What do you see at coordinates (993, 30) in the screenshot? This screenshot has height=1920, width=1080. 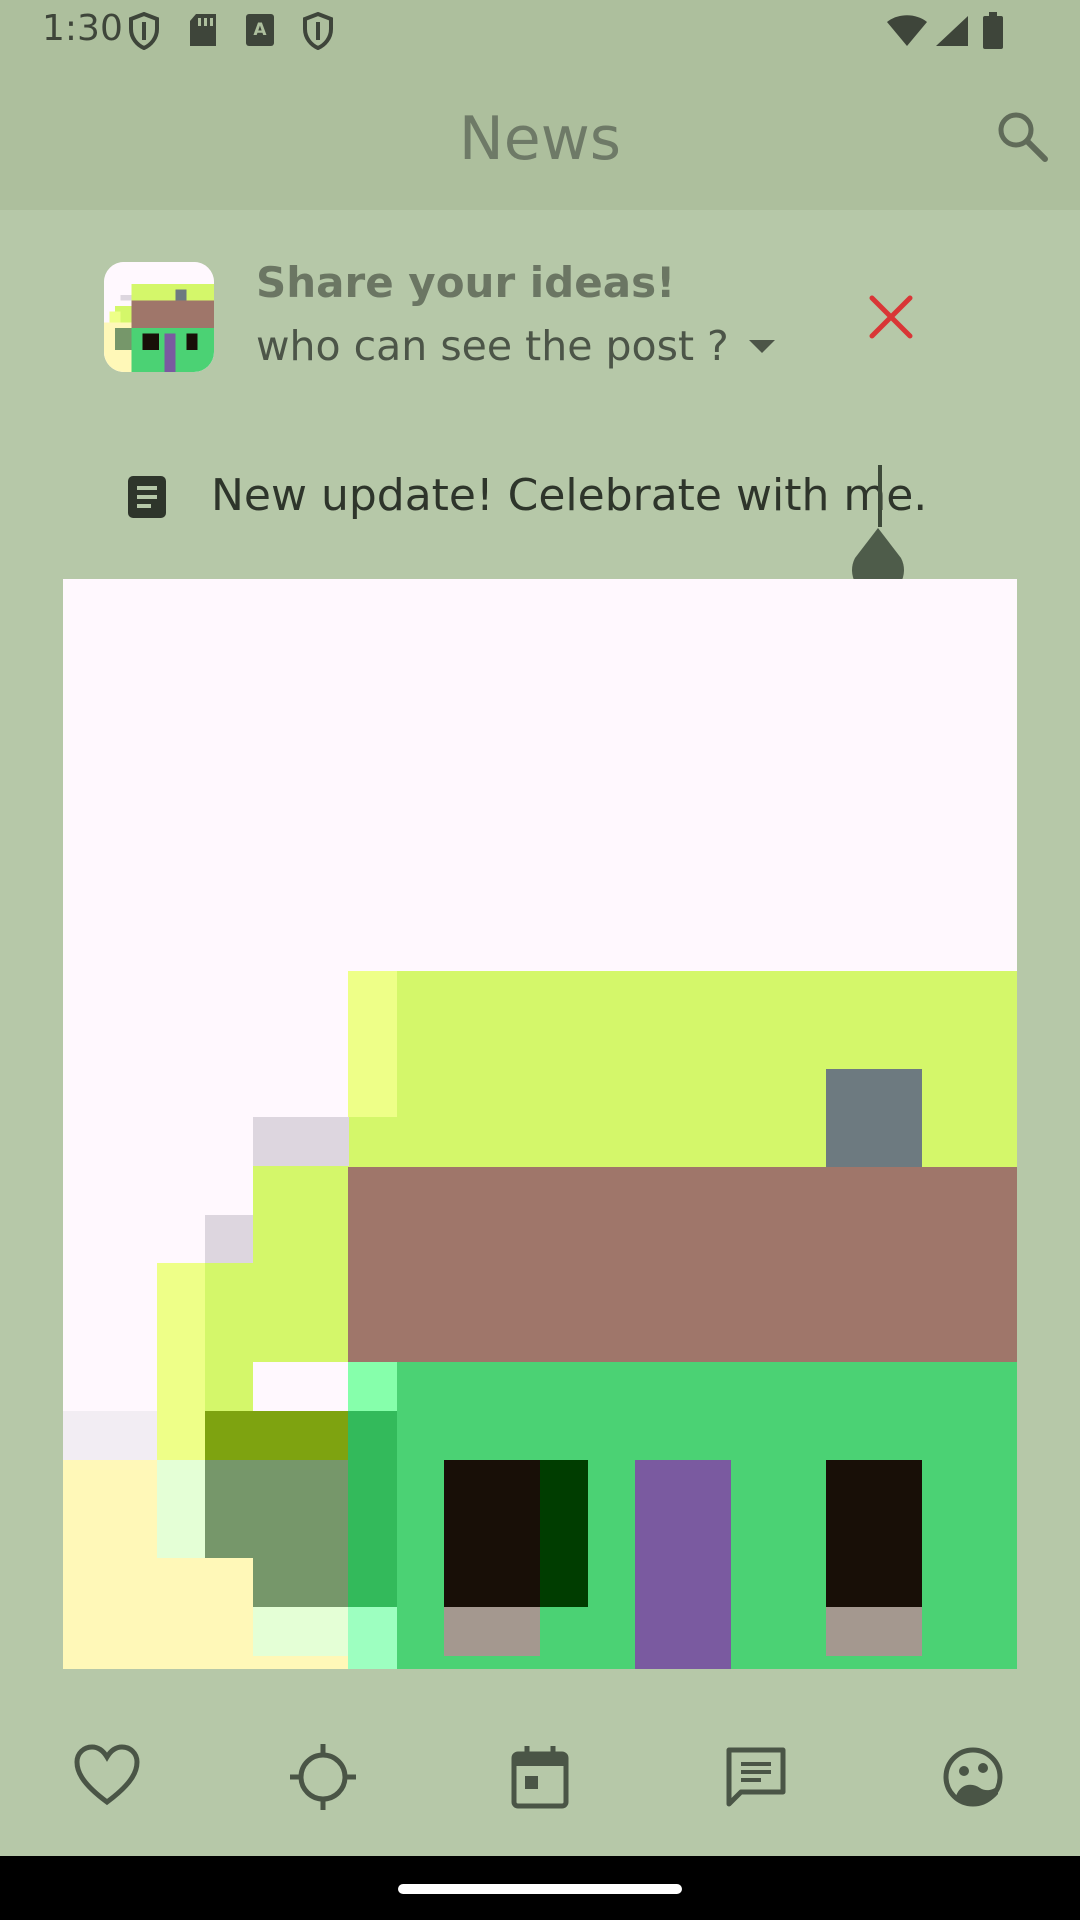 I see `battery-icon` at bounding box center [993, 30].